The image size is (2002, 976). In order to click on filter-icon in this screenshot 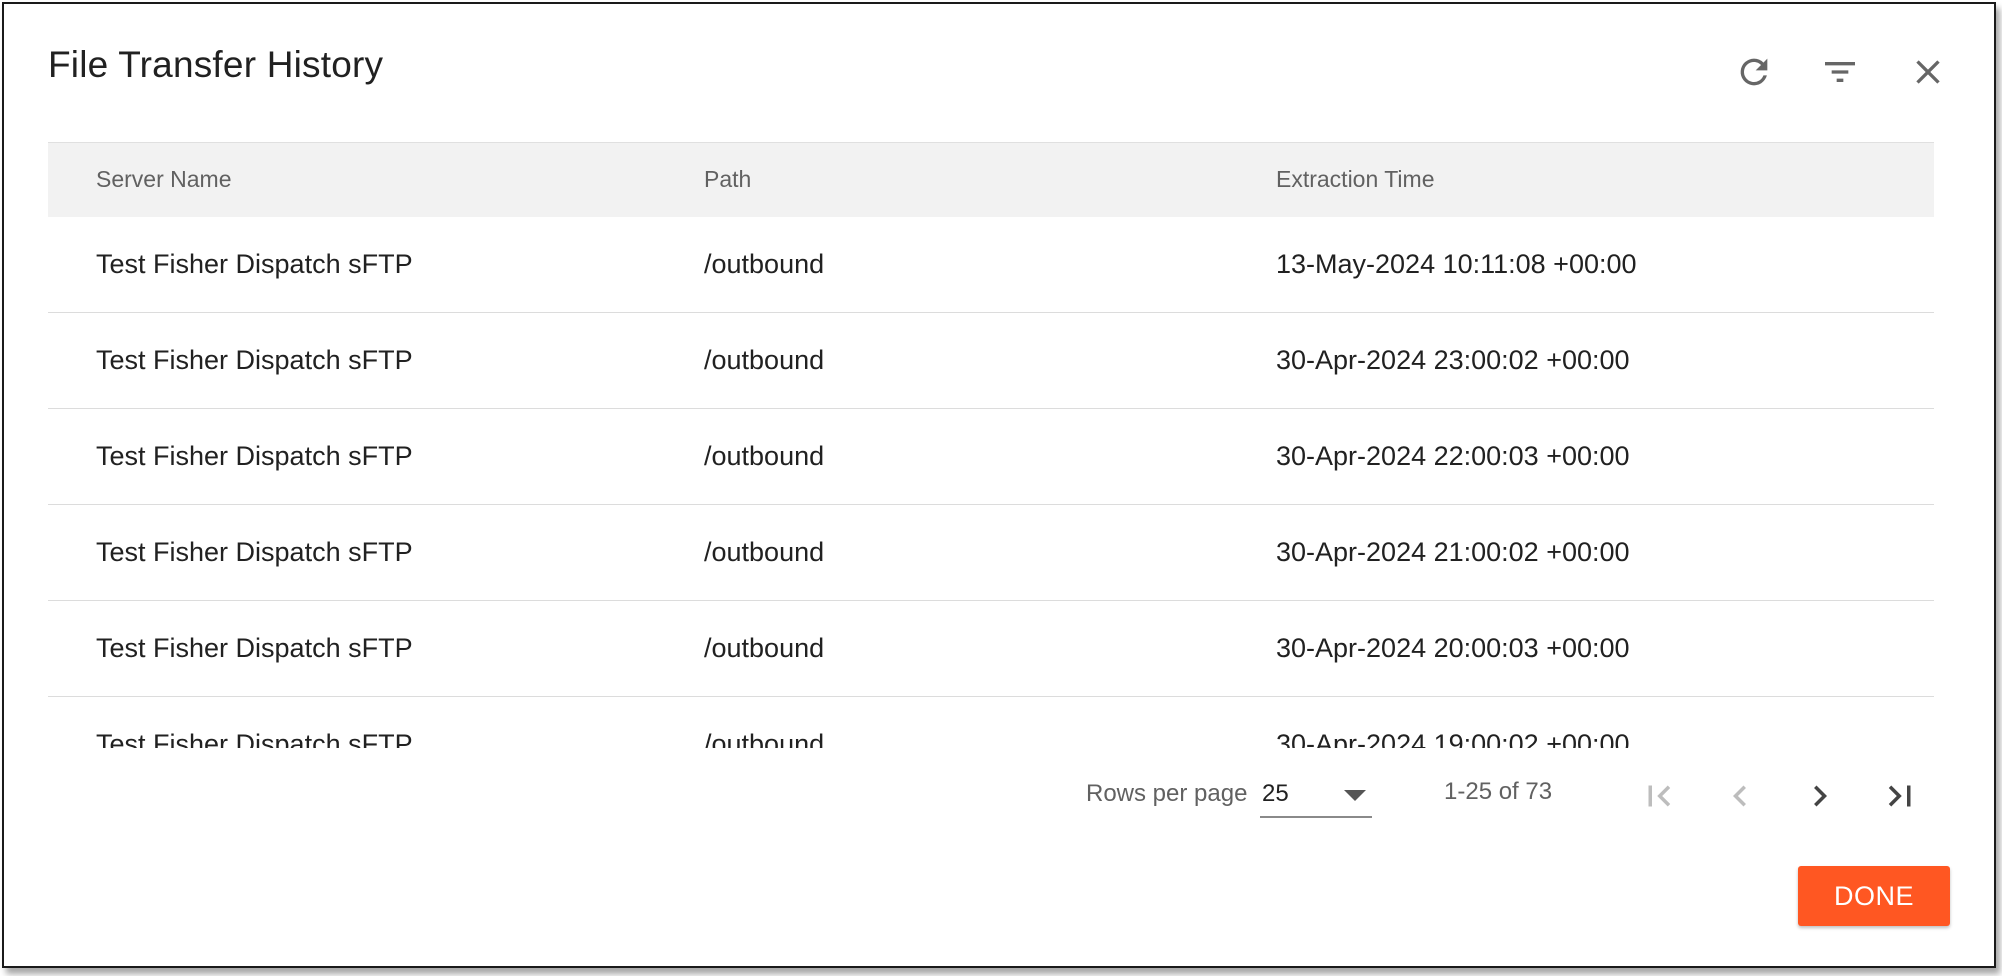, I will do `click(1840, 72)`.